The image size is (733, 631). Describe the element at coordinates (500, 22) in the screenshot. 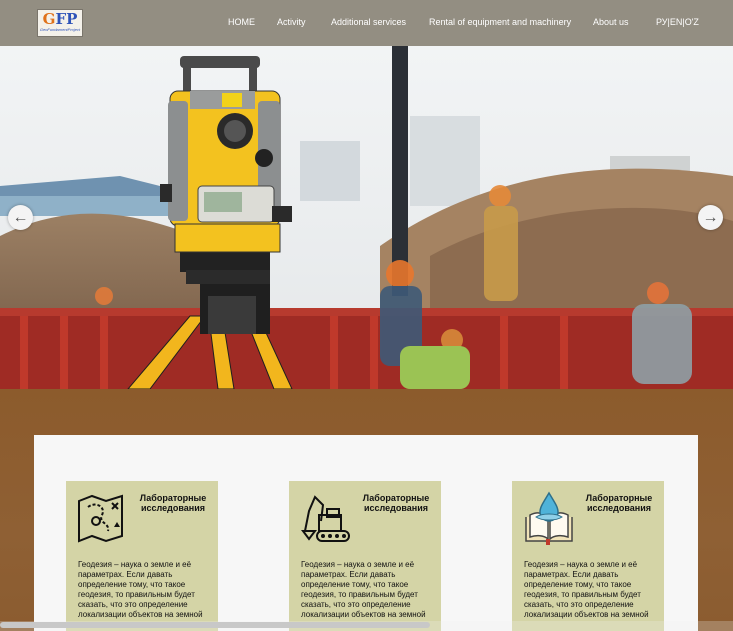

I see `nav-rental: Rental of equipment and machinery` at that location.